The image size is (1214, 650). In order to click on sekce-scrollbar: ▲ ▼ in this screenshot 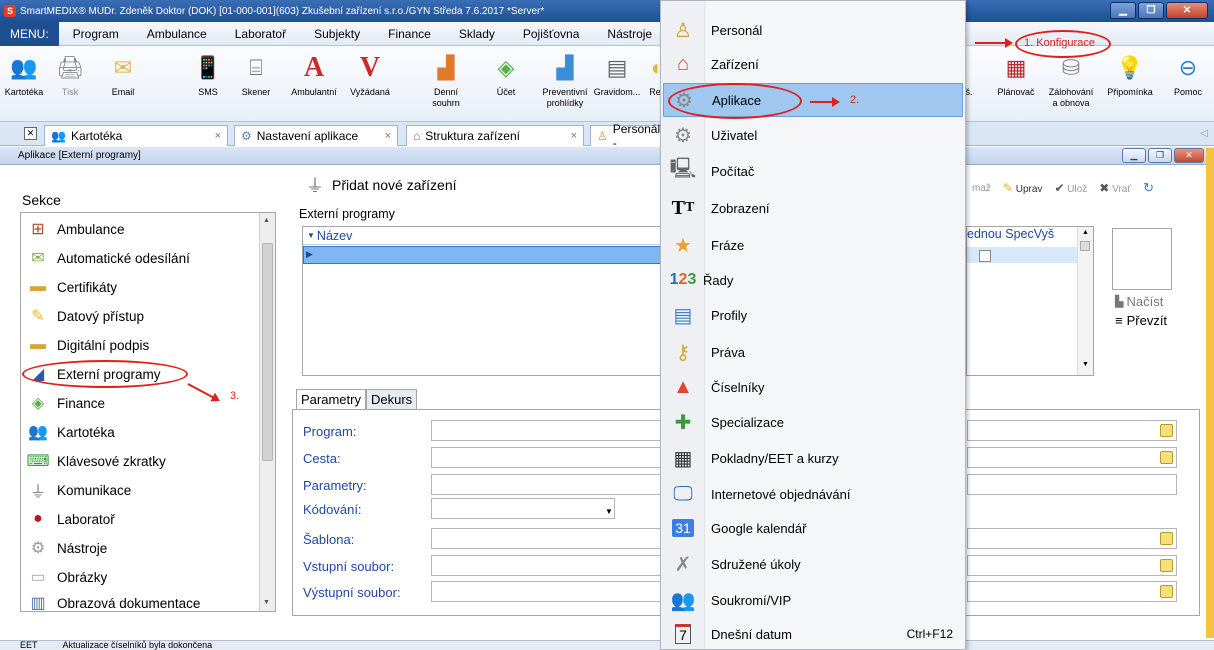, I will do `click(267, 412)`.